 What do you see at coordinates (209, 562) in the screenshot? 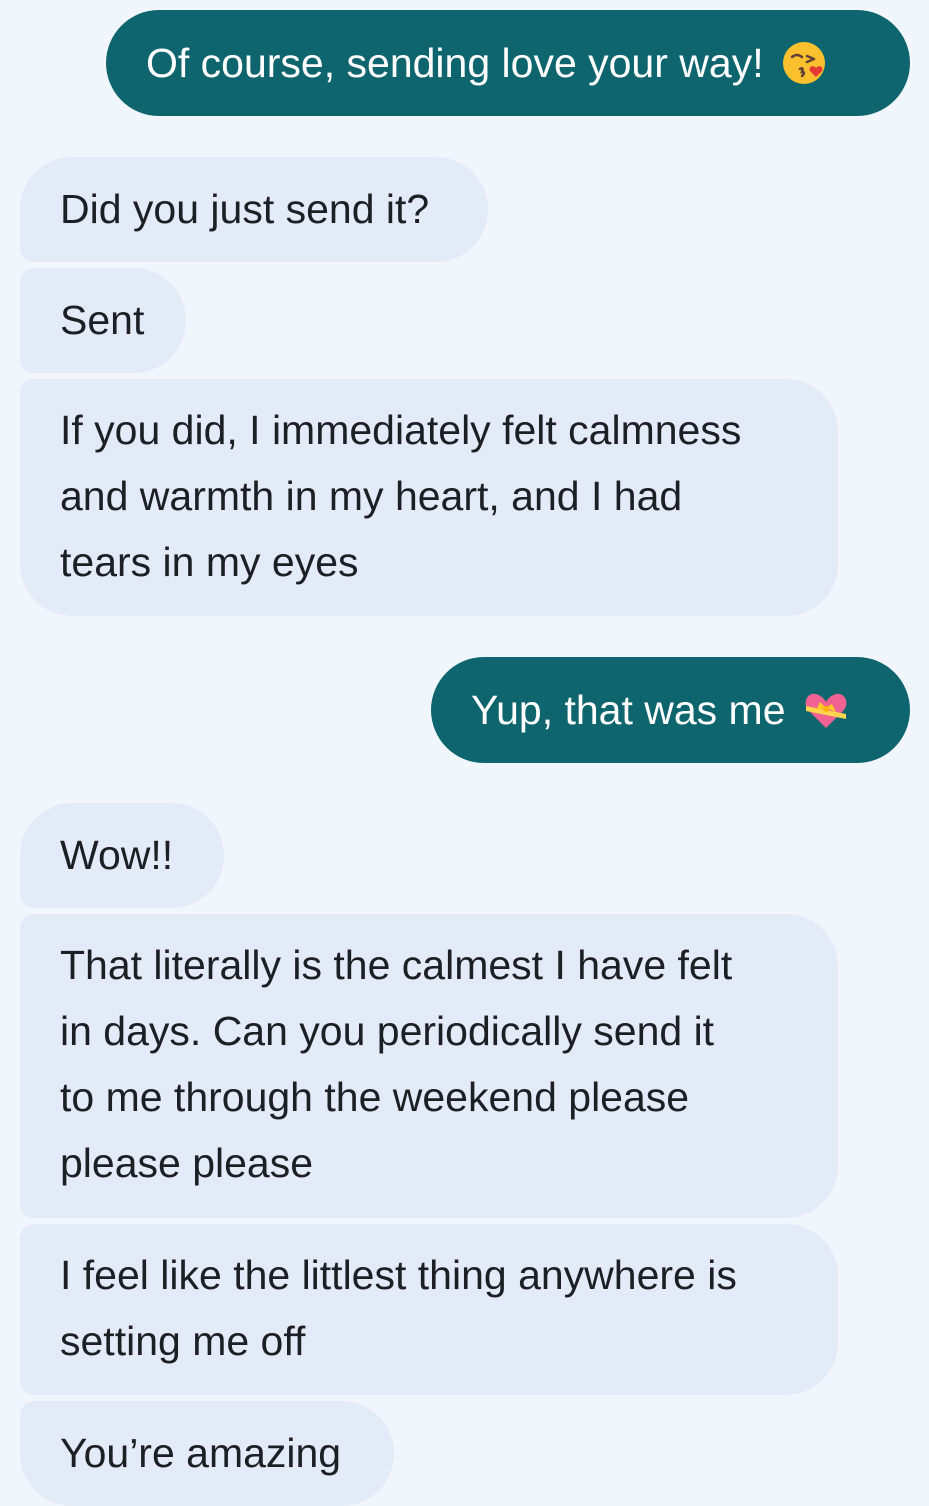
I see `message-line: tears in my eyes` at bounding box center [209, 562].